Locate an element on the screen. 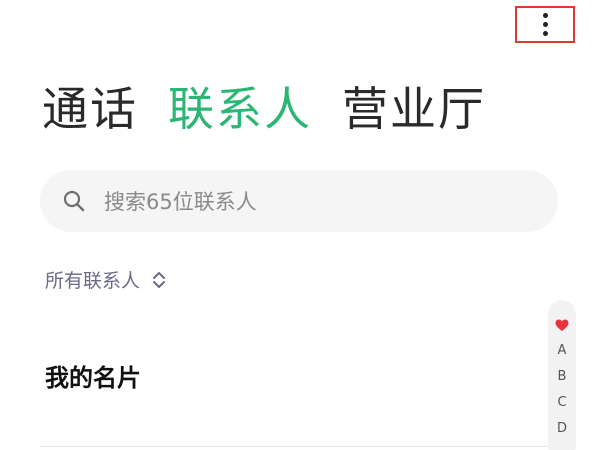 The width and height of the screenshot is (600, 450). index-letter-b: B is located at coordinates (562, 377).